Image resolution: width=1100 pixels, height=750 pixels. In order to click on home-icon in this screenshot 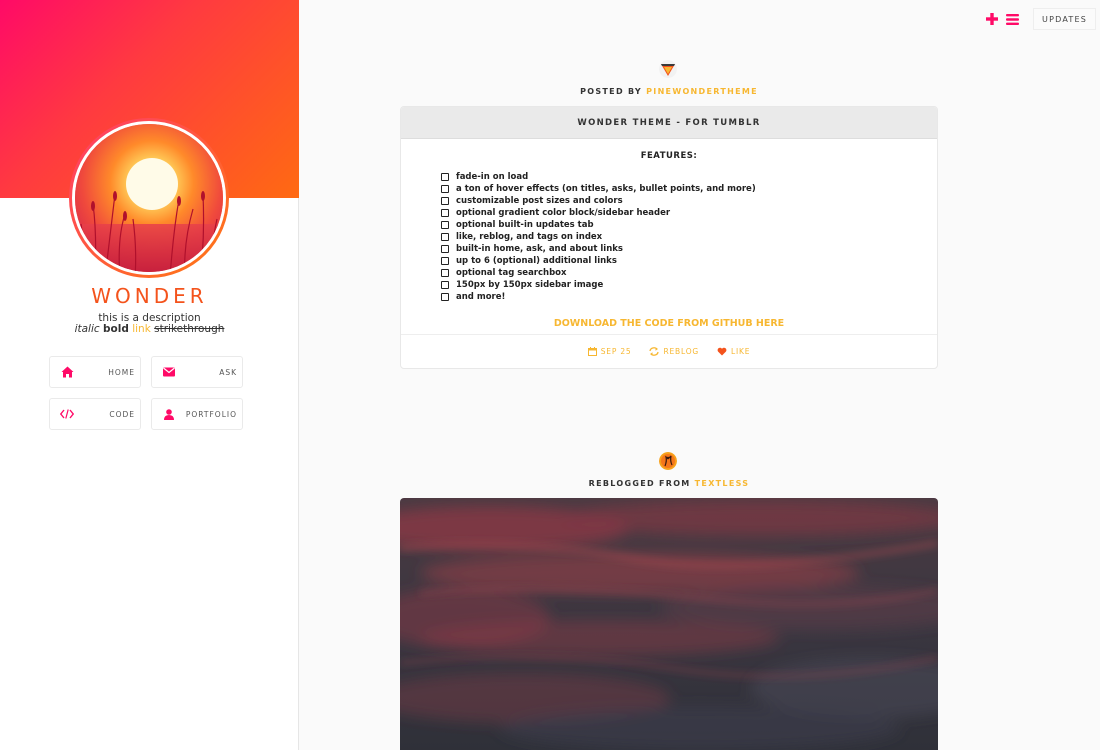, I will do `click(67, 372)`.